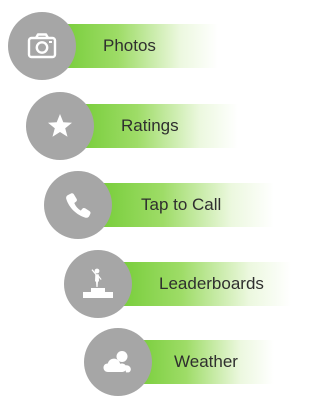 Image resolution: width=320 pixels, height=401 pixels. I want to click on icon-circle-ratings, so click(60, 126).